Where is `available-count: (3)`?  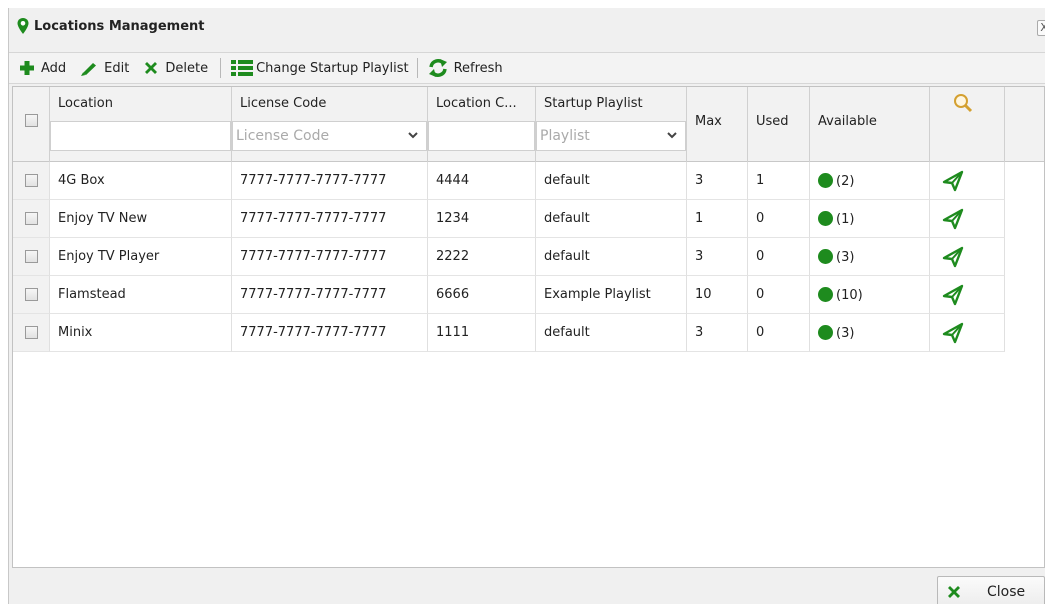 available-count: (3) is located at coordinates (845, 333).